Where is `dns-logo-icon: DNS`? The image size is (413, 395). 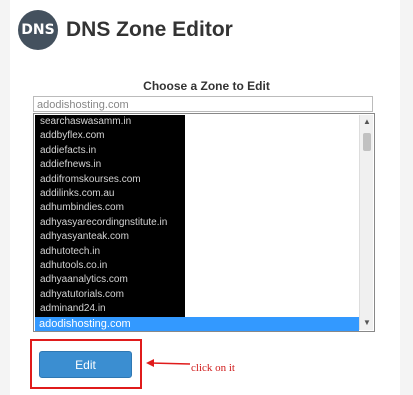 dns-logo-icon: DNS is located at coordinates (38, 30).